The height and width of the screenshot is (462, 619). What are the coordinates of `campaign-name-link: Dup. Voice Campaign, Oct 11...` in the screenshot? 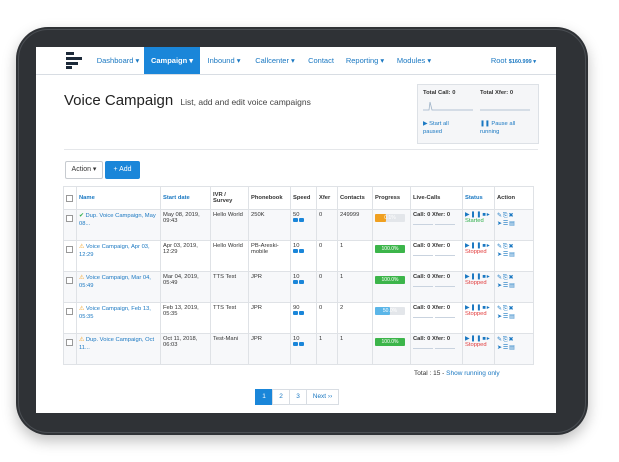 It's located at (116, 344).